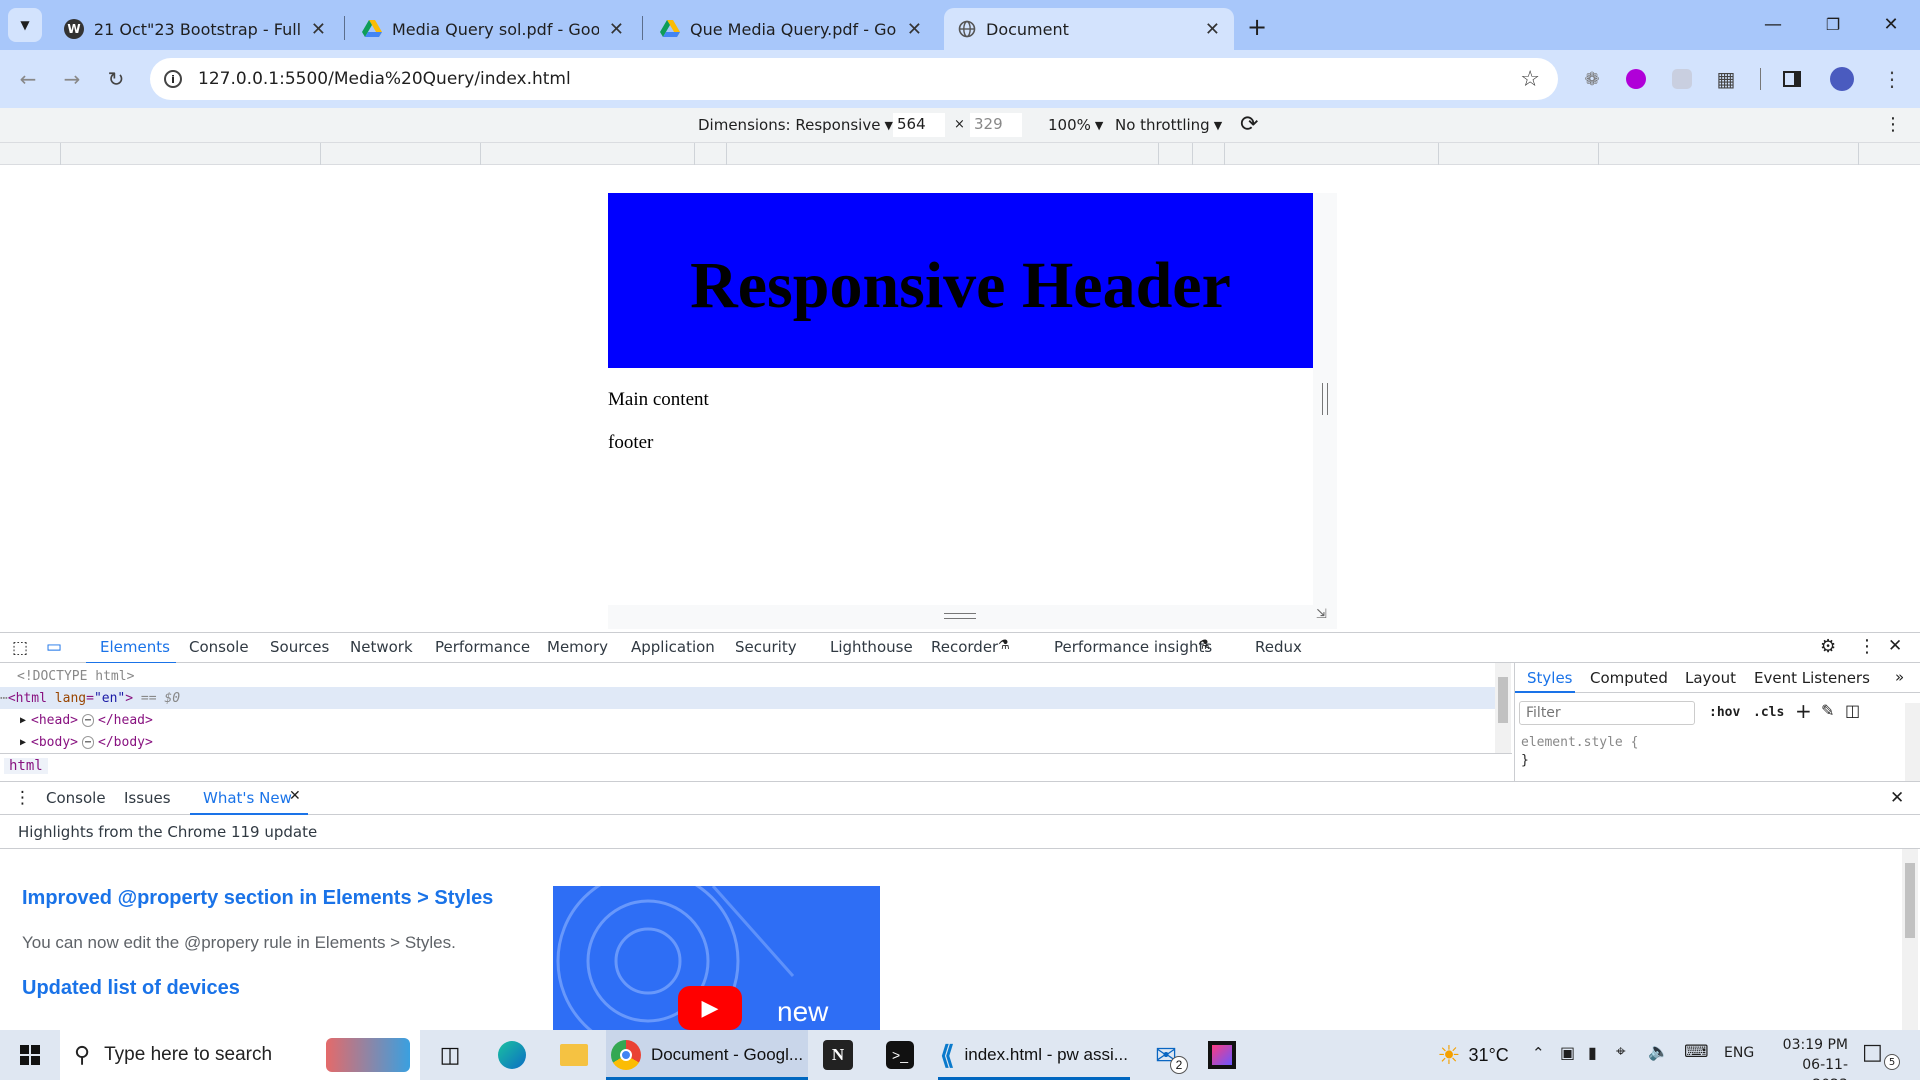 The image size is (1920, 1080). Describe the element at coordinates (116, 79) in the screenshot. I see `reload-button: ↻` at that location.